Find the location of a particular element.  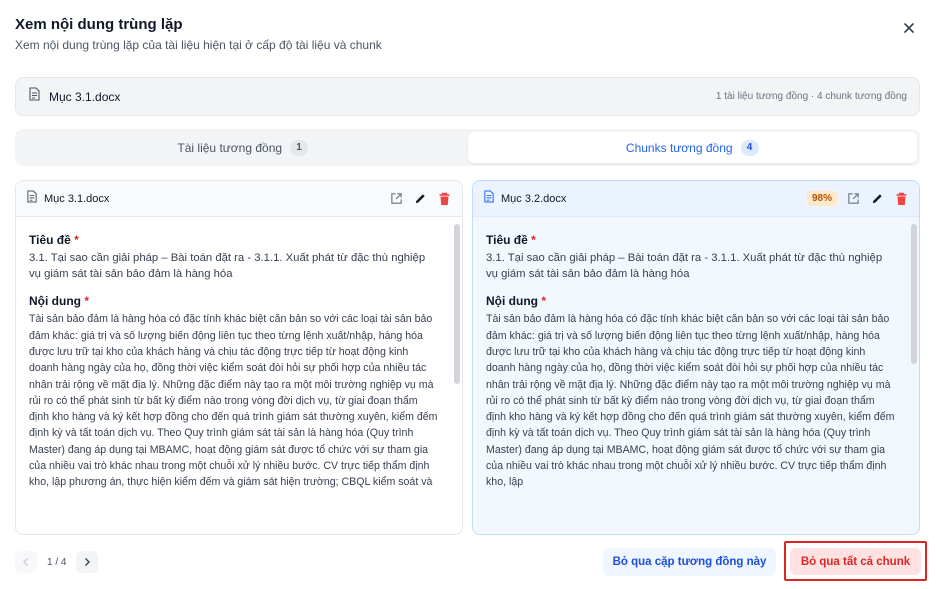

panel-file-name: Mục 3.1.docx is located at coordinates (77, 198).